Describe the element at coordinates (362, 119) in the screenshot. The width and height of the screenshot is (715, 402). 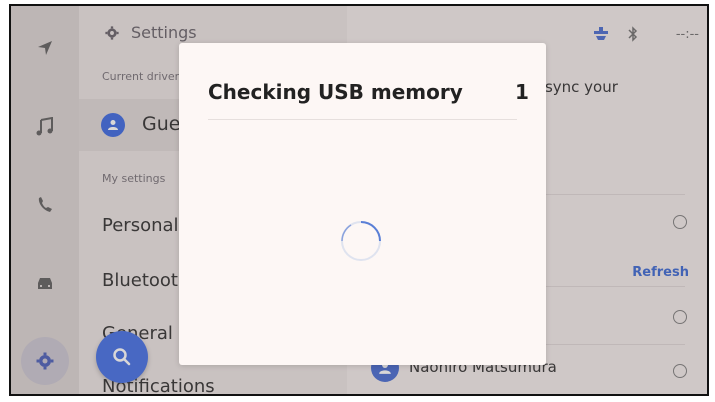
I see `divider` at that location.